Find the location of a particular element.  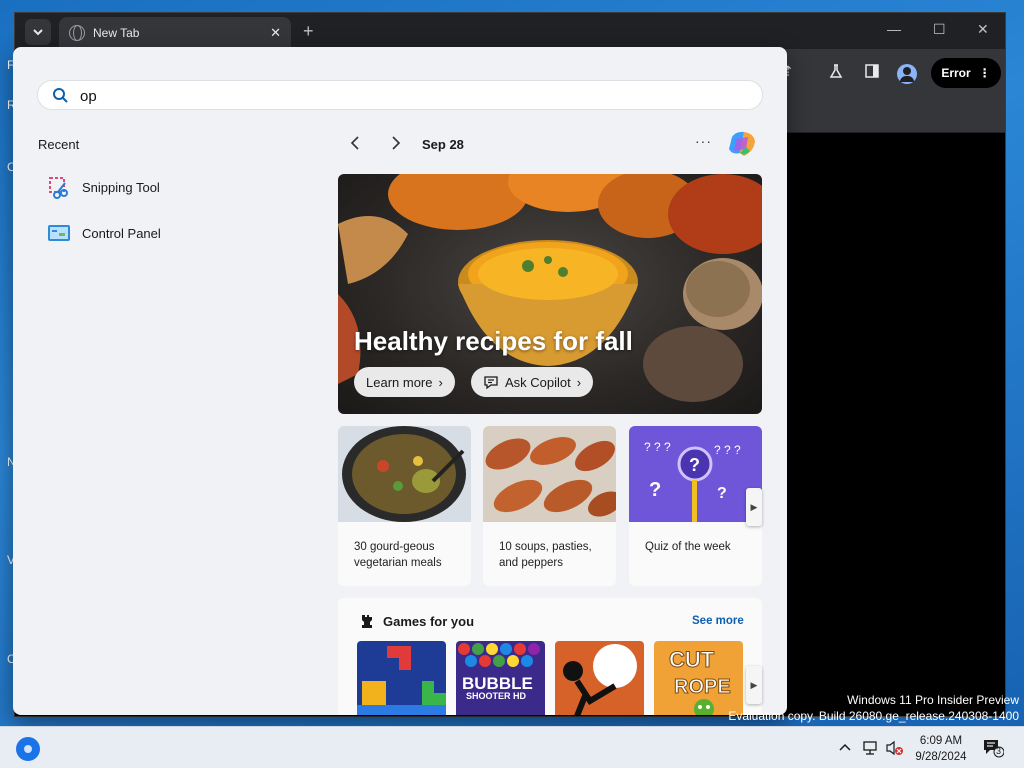

chevron-left-icon is located at coordinates (355, 145).